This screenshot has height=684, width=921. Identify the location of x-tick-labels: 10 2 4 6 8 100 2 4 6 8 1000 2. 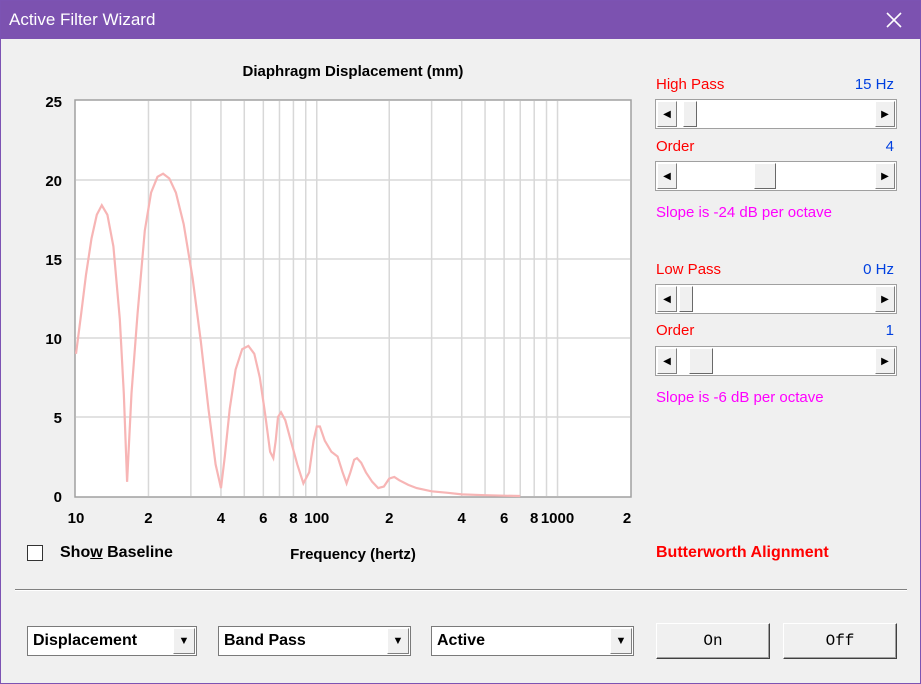
(350, 518).